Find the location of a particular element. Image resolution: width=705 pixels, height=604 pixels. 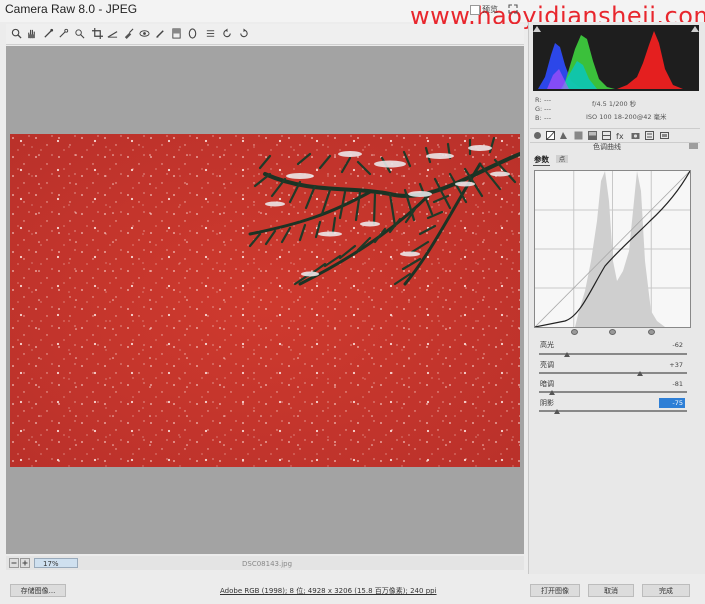

slider-shadows-track is located at coordinates (613, 411).